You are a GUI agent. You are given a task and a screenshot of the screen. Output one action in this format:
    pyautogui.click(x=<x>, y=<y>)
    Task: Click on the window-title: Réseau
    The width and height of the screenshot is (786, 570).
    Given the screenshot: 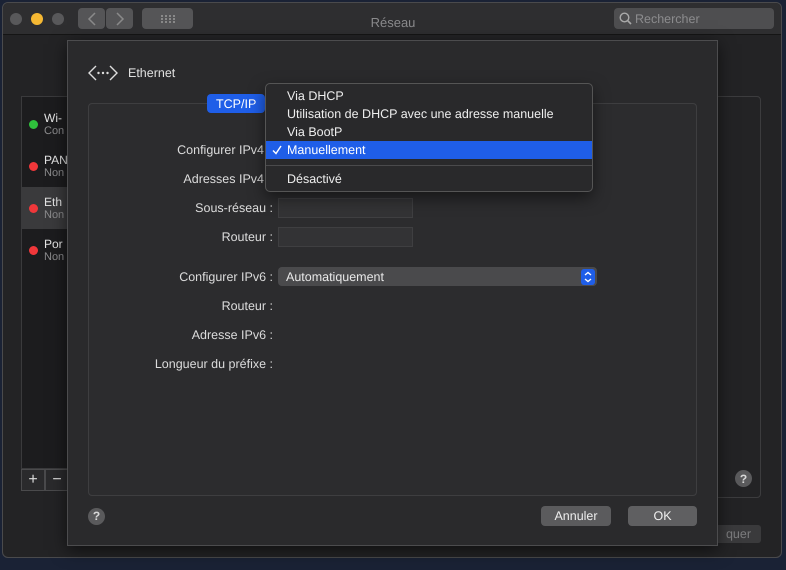 What is the action you would take?
    pyautogui.click(x=393, y=22)
    